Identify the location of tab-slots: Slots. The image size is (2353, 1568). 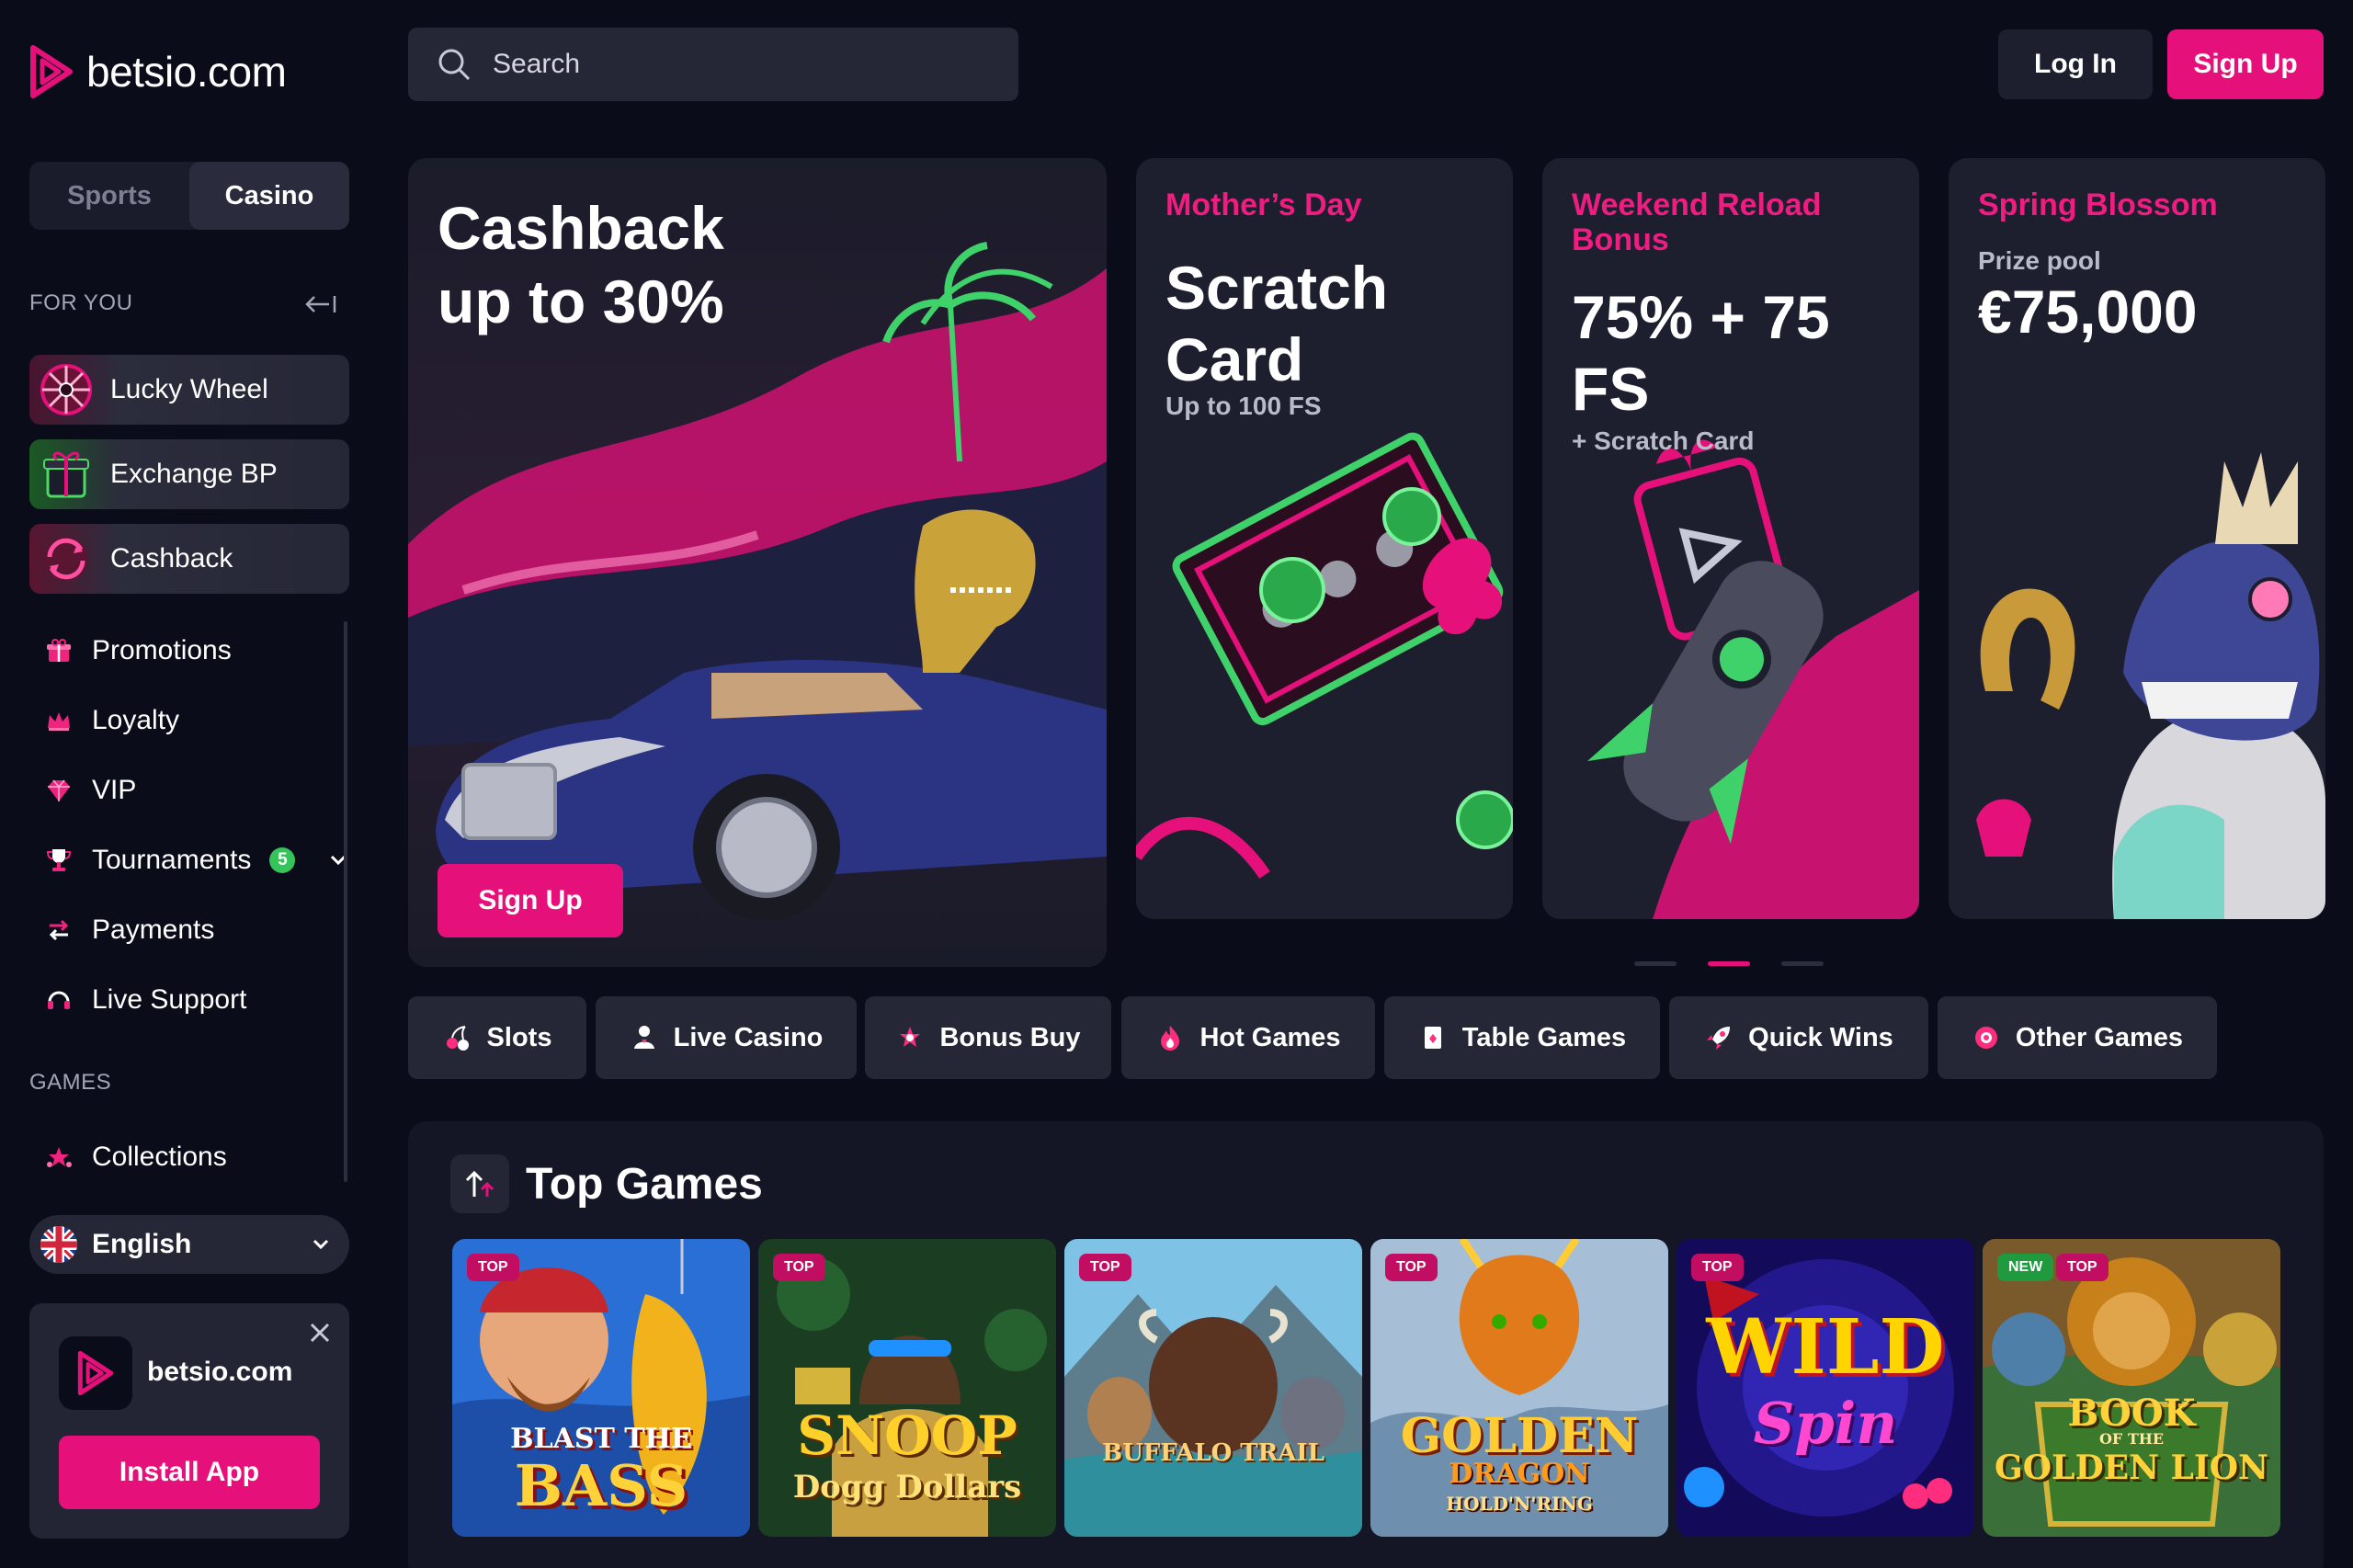
(497, 1037).